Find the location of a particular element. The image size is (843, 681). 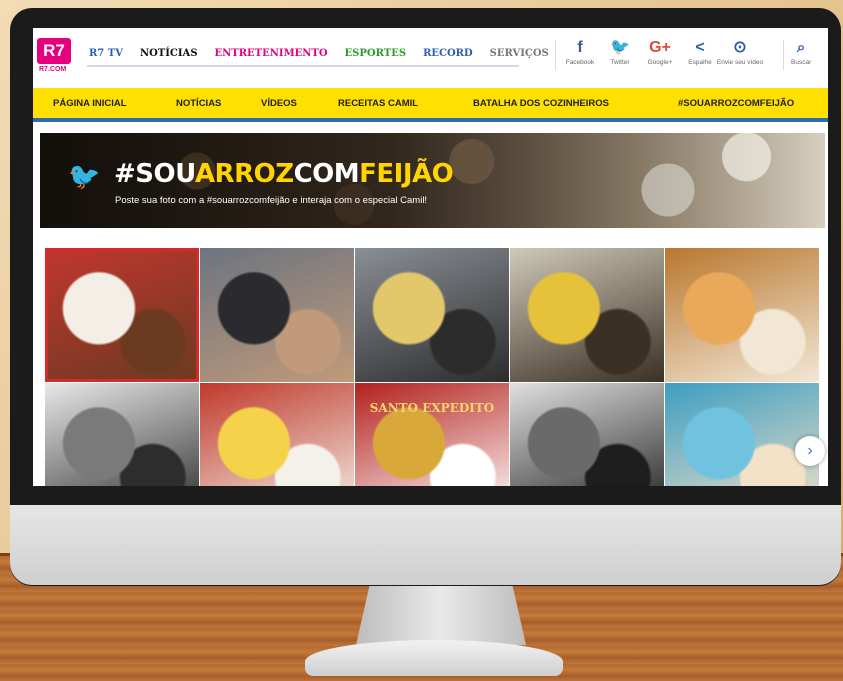

search-icon: ⌕ is located at coordinates (801, 47).